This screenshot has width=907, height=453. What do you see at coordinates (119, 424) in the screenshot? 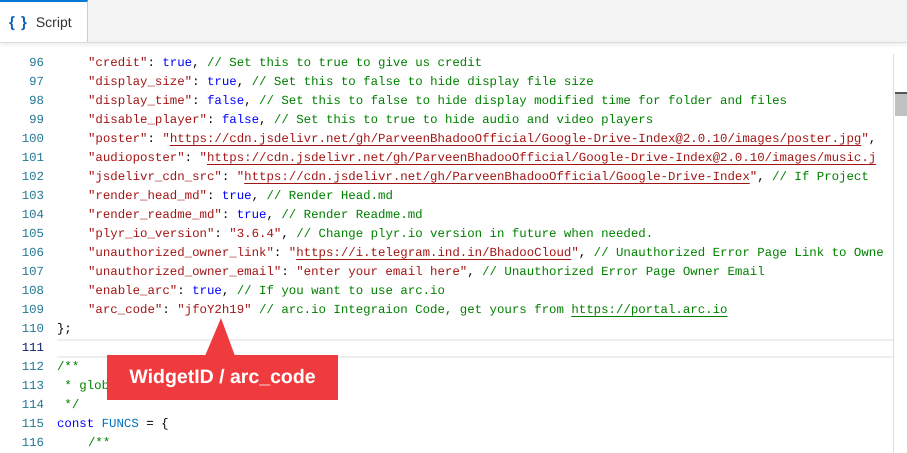
I see `identifier: FUNCS` at bounding box center [119, 424].